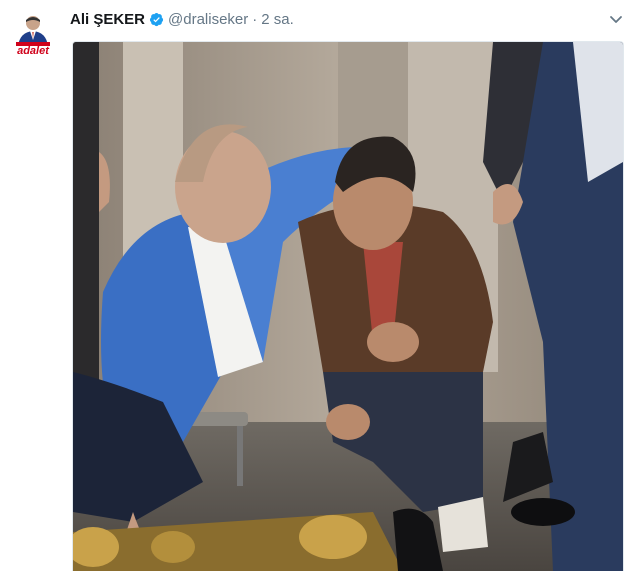  I want to click on verified-badge-icon, so click(156, 19).